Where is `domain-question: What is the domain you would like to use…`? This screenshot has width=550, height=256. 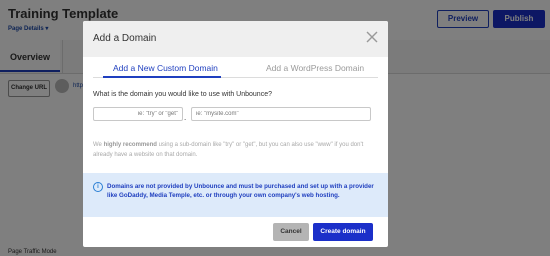
domain-question: What is the domain you would like to use… is located at coordinates (182, 94).